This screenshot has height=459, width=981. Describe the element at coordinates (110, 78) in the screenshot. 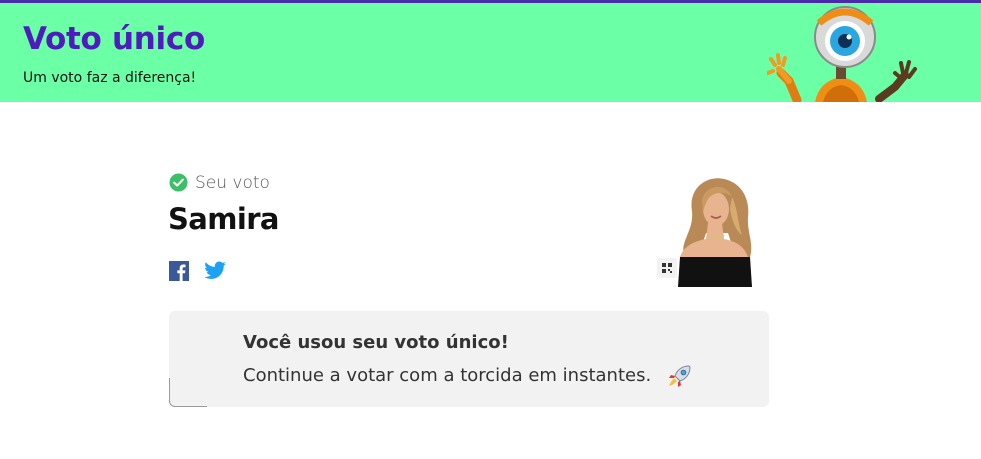

I see `page-subtitle: Um voto faz a diferença!` at that location.